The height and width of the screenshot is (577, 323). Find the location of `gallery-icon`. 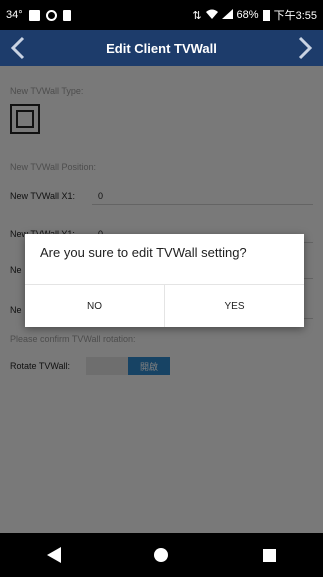

gallery-icon is located at coordinates (34, 15).